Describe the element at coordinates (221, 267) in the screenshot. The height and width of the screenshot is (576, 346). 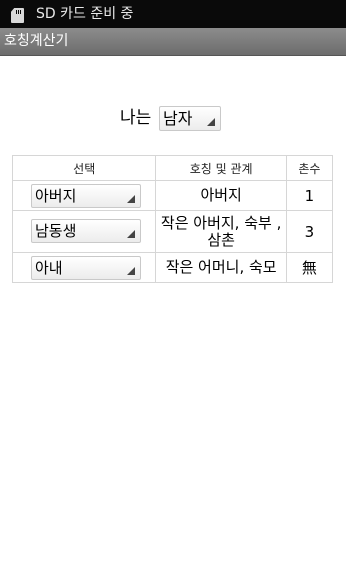
I see `relation-cell: 작은 어머니, 숙모` at that location.